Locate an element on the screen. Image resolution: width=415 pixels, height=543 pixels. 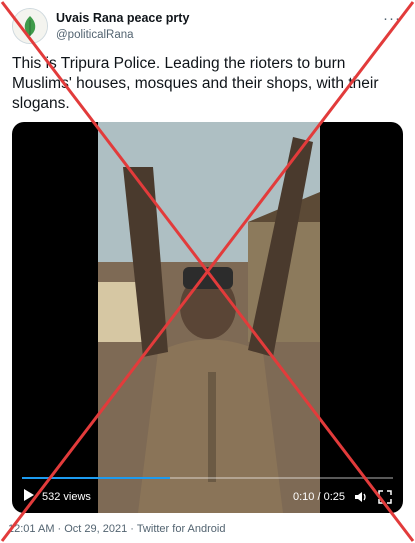
video-progress-fill is located at coordinates (96, 478).